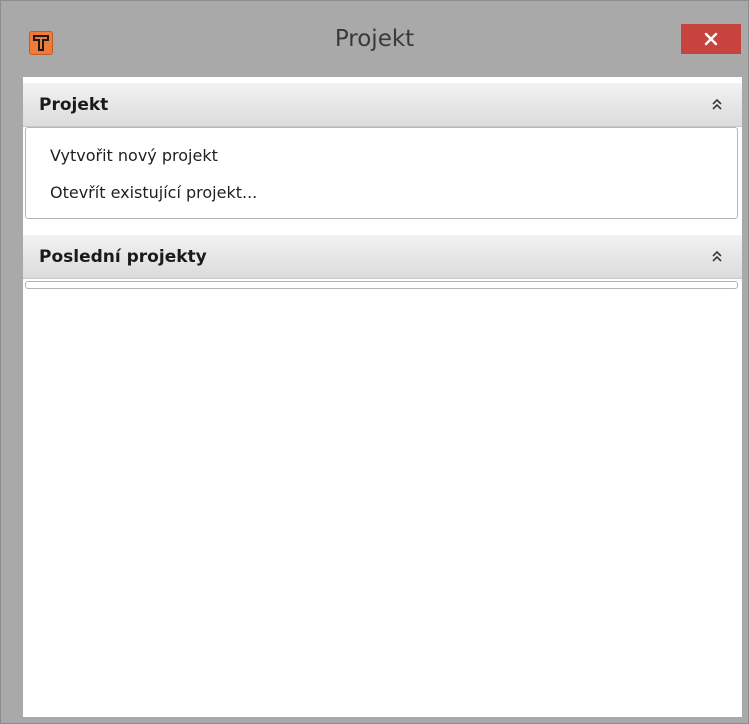  I want to click on section-title: Poslední projekty, so click(123, 257).